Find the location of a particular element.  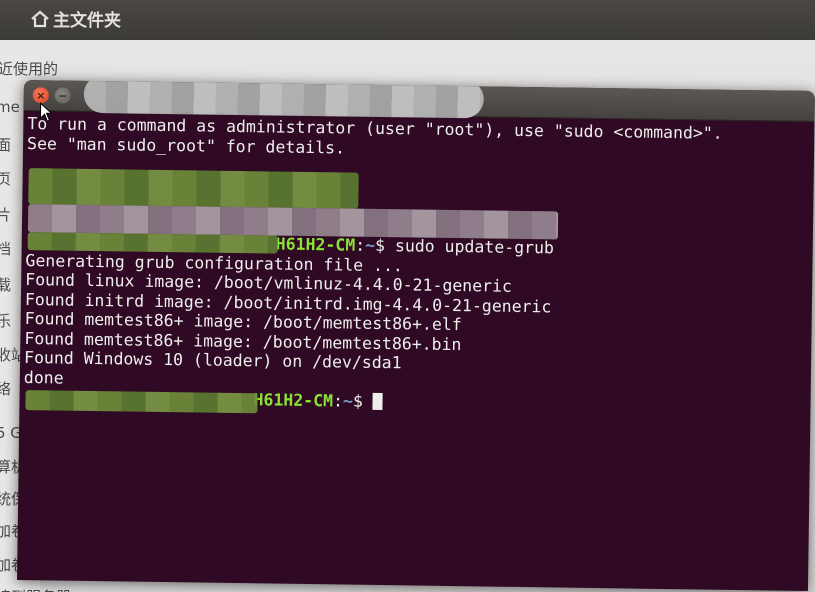

sidebar-item: 档 is located at coordinates (5, 248).